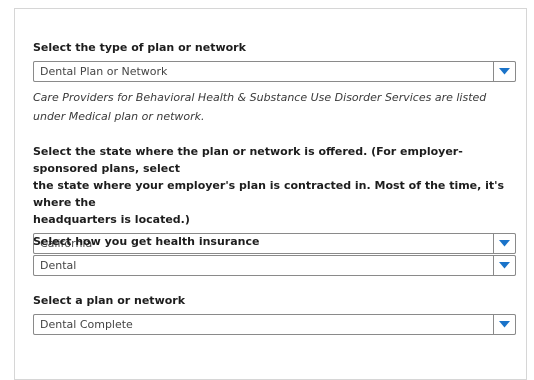  What do you see at coordinates (274, 71) in the screenshot?
I see `plan-type-select: Dental Plan or Network` at bounding box center [274, 71].